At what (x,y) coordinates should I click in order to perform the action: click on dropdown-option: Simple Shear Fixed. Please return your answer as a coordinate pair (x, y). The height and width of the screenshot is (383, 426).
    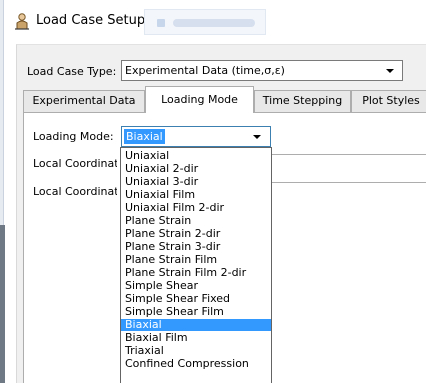
    Looking at the image, I should click on (196, 299).